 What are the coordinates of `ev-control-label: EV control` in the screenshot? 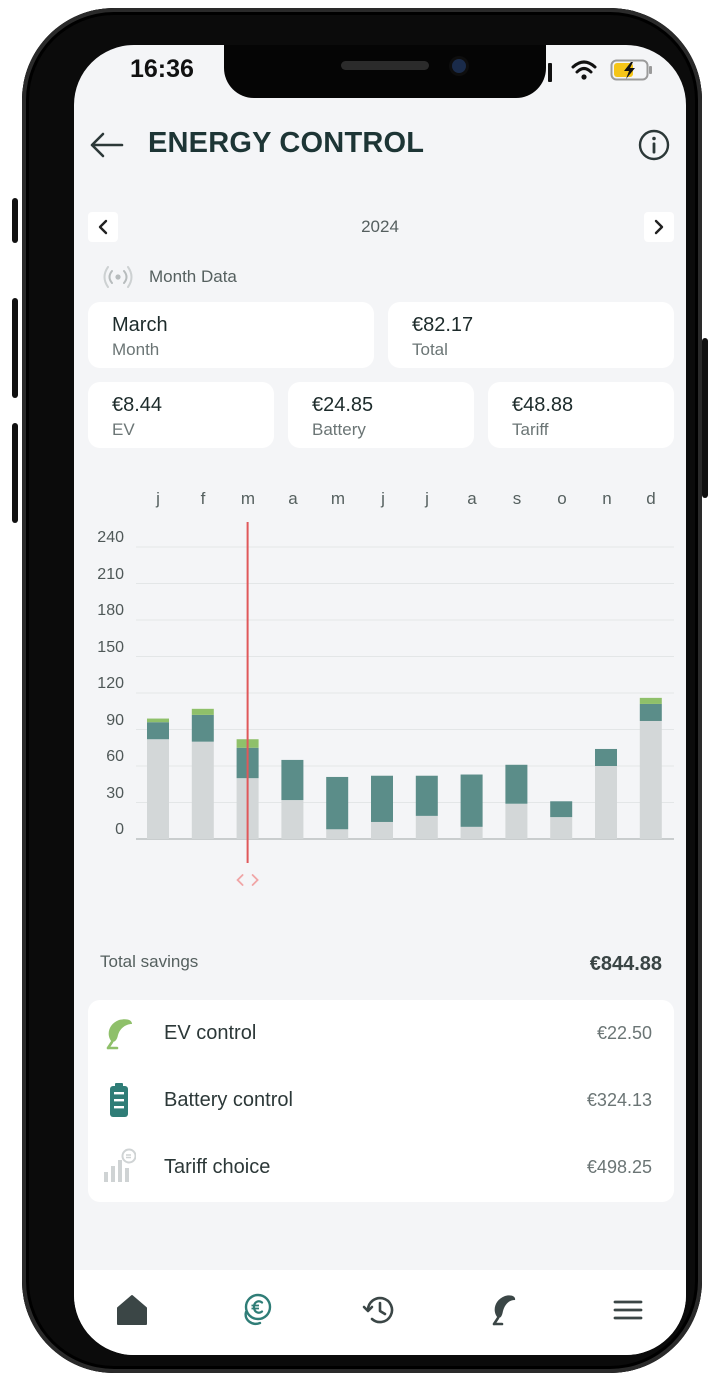 It's located at (210, 1033).